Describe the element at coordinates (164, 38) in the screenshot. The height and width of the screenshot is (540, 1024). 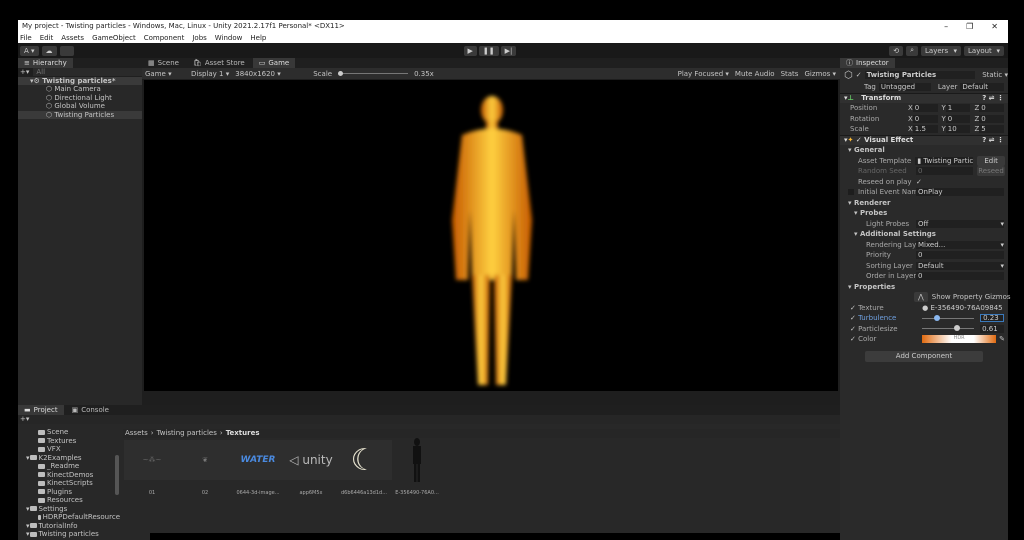
I see `menu-component: Component` at that location.